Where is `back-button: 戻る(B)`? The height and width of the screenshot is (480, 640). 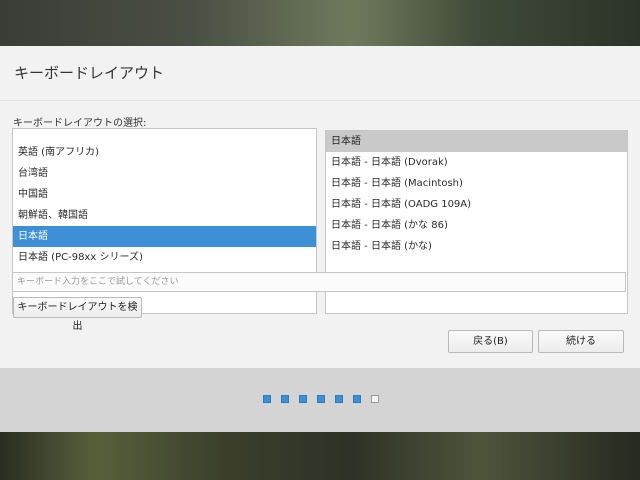
back-button: 戻る(B) is located at coordinates (490, 341).